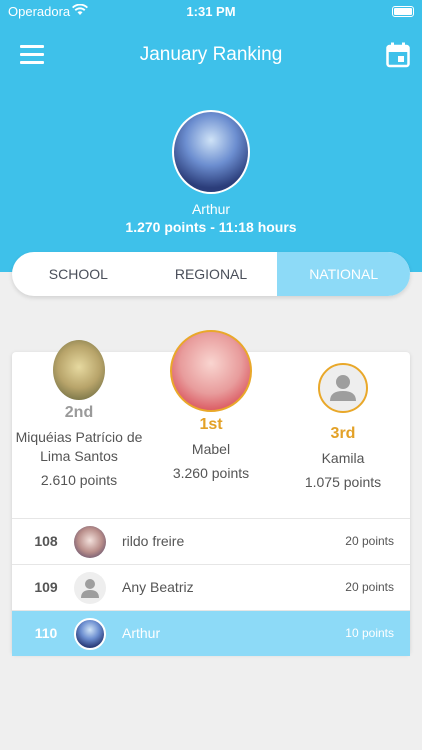 This screenshot has width=422, height=750. I want to click on row-position: 108, so click(46, 541).